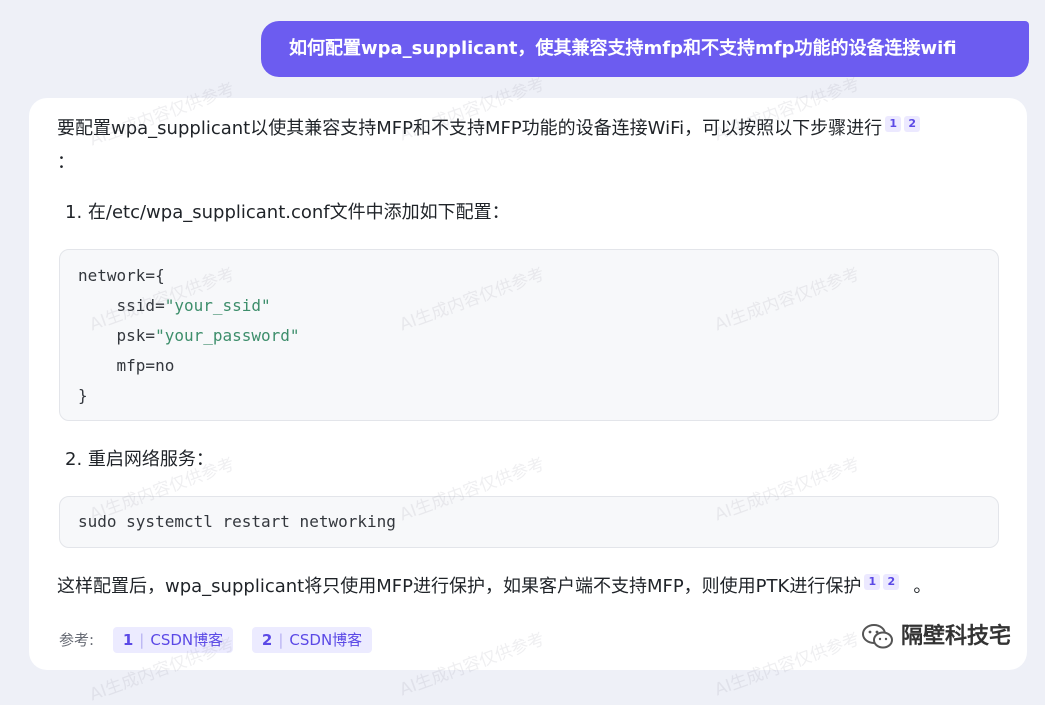 The width and height of the screenshot is (1045, 705). Describe the element at coordinates (227, 335) in the screenshot. I see `code-string: "your_password"` at that location.